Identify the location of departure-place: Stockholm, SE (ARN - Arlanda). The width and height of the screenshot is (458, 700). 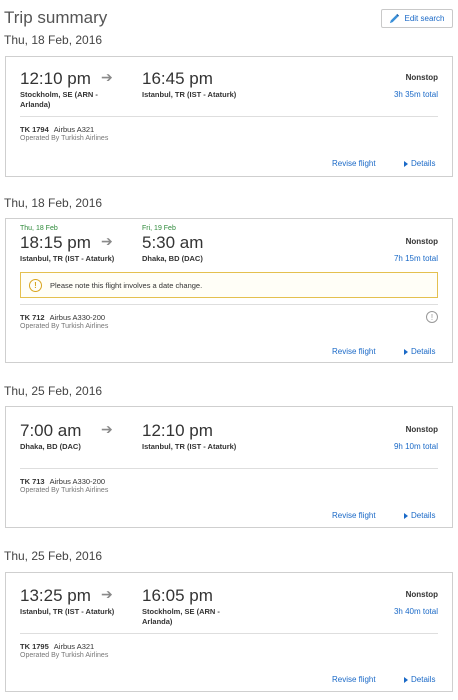
(59, 99).